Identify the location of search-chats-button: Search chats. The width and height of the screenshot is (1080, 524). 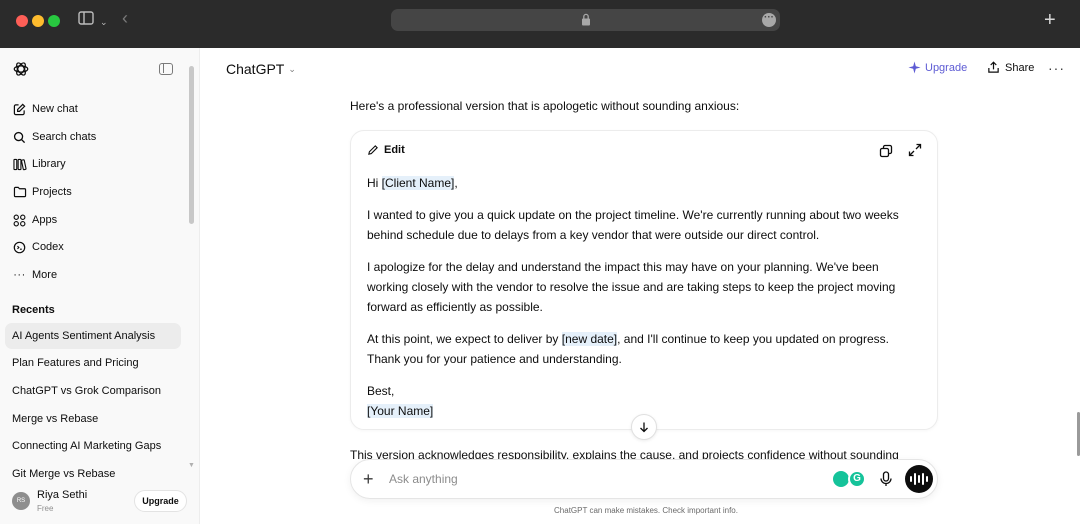
(54, 137).